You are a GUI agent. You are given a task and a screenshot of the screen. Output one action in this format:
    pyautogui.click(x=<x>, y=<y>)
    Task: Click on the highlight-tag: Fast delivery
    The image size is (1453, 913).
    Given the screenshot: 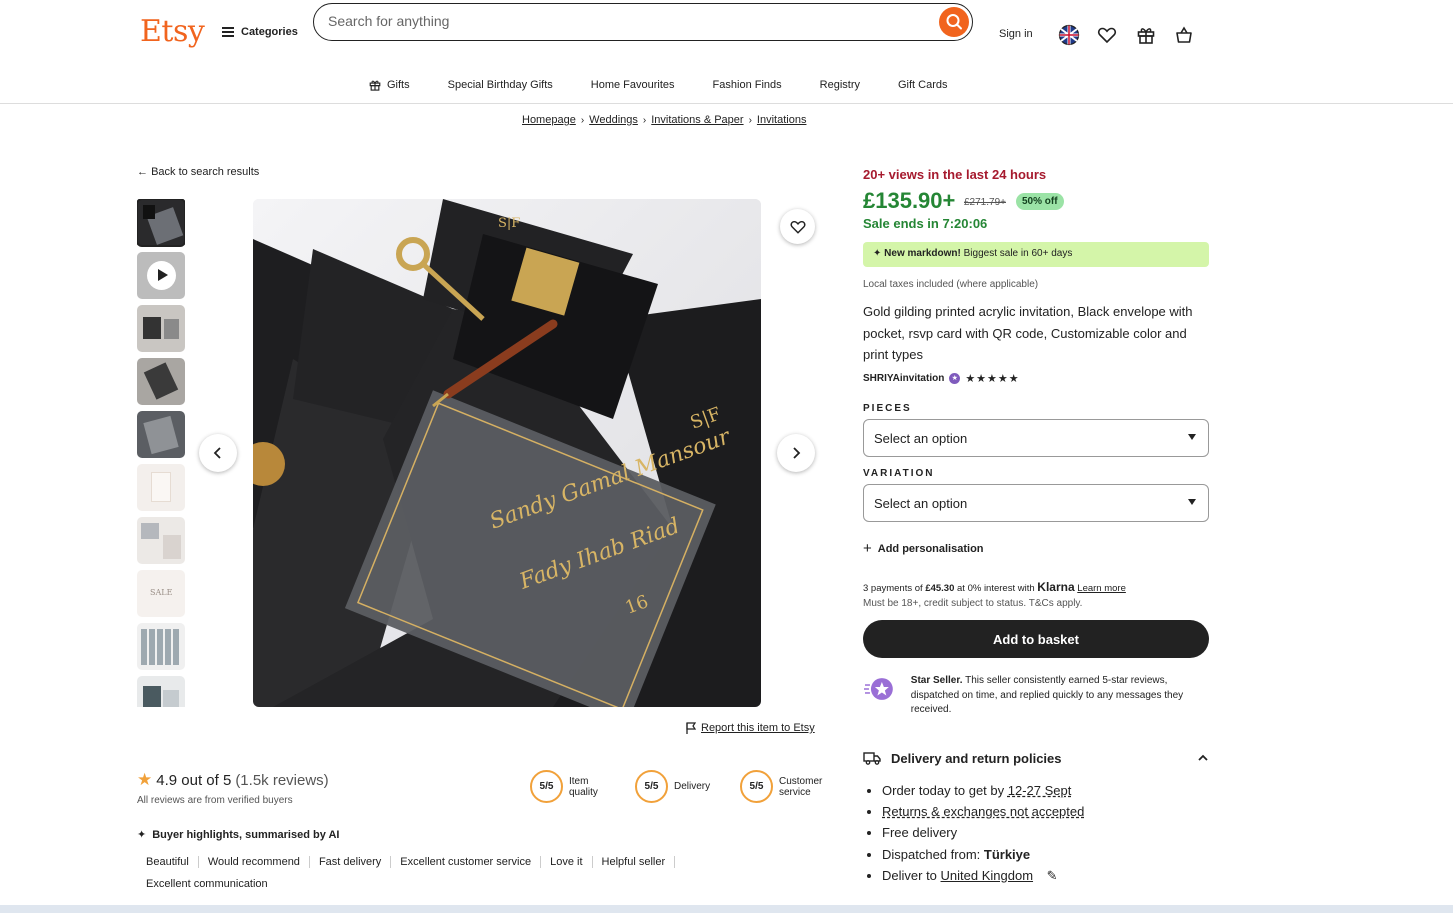 What is the action you would take?
    pyautogui.click(x=351, y=862)
    